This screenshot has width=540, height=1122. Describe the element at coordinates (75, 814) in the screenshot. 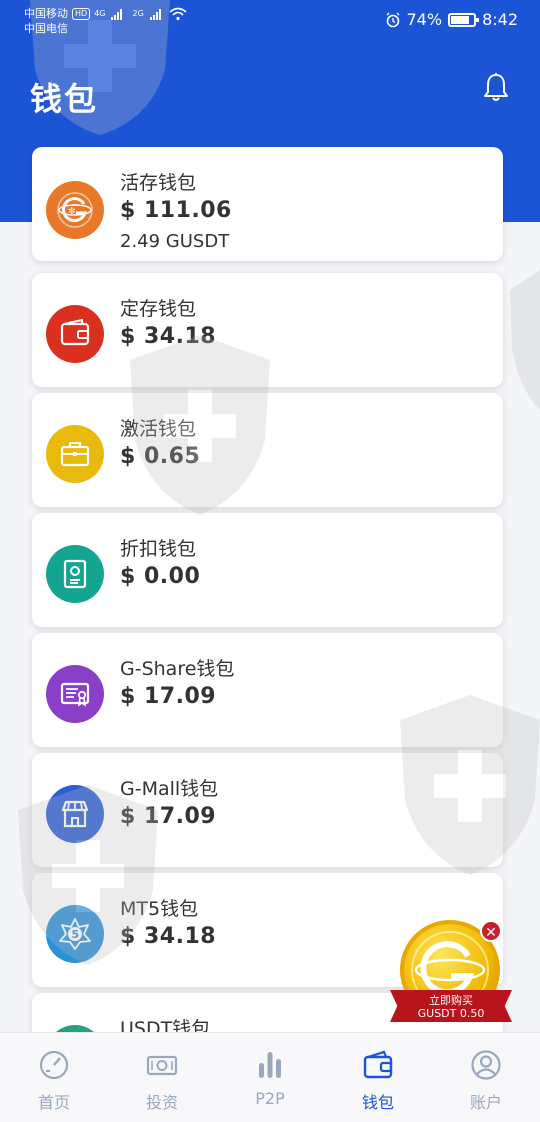

I see `store-icon` at that location.